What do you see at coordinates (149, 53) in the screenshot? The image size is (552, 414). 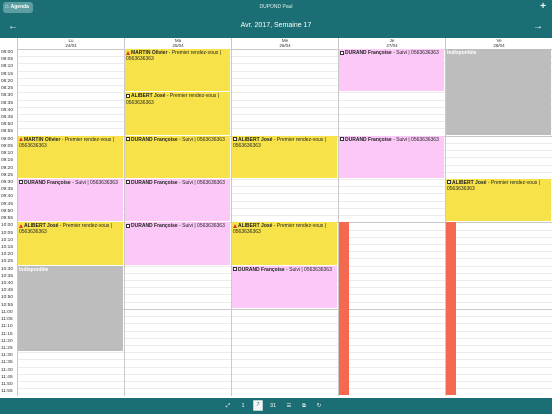 I see `patient-name: MARTIN Olivier` at bounding box center [149, 53].